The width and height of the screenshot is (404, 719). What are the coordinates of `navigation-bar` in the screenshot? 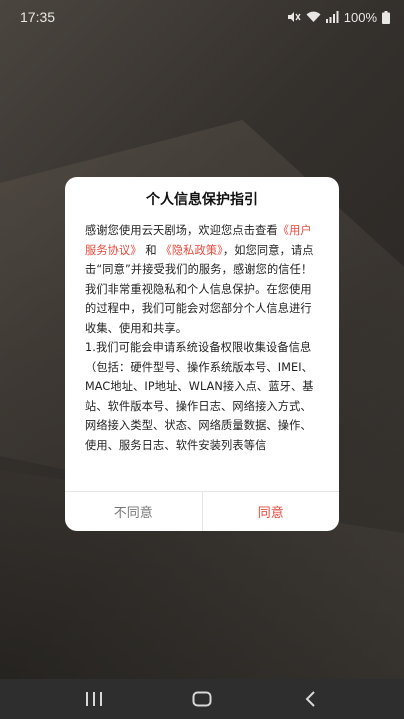 It's located at (202, 699).